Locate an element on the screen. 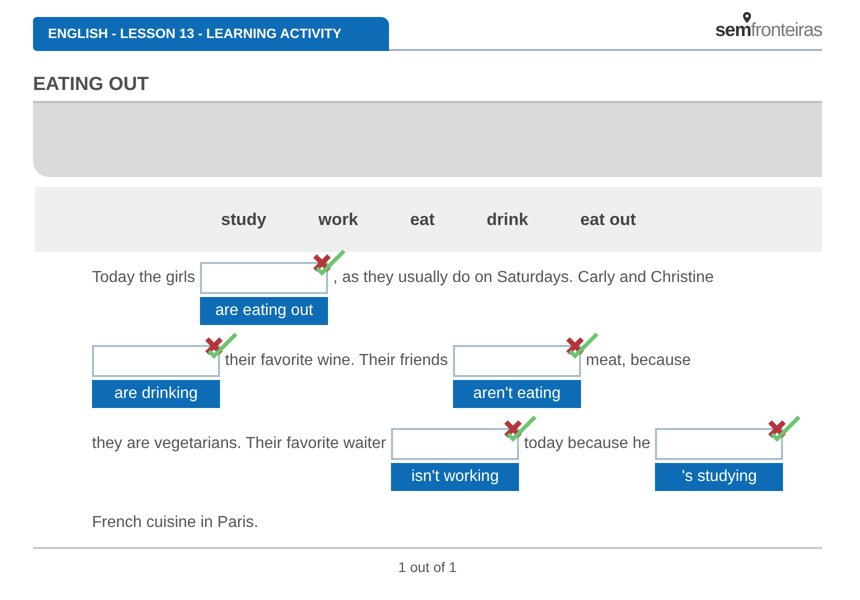  map-pin-icon is located at coordinates (747, 17).